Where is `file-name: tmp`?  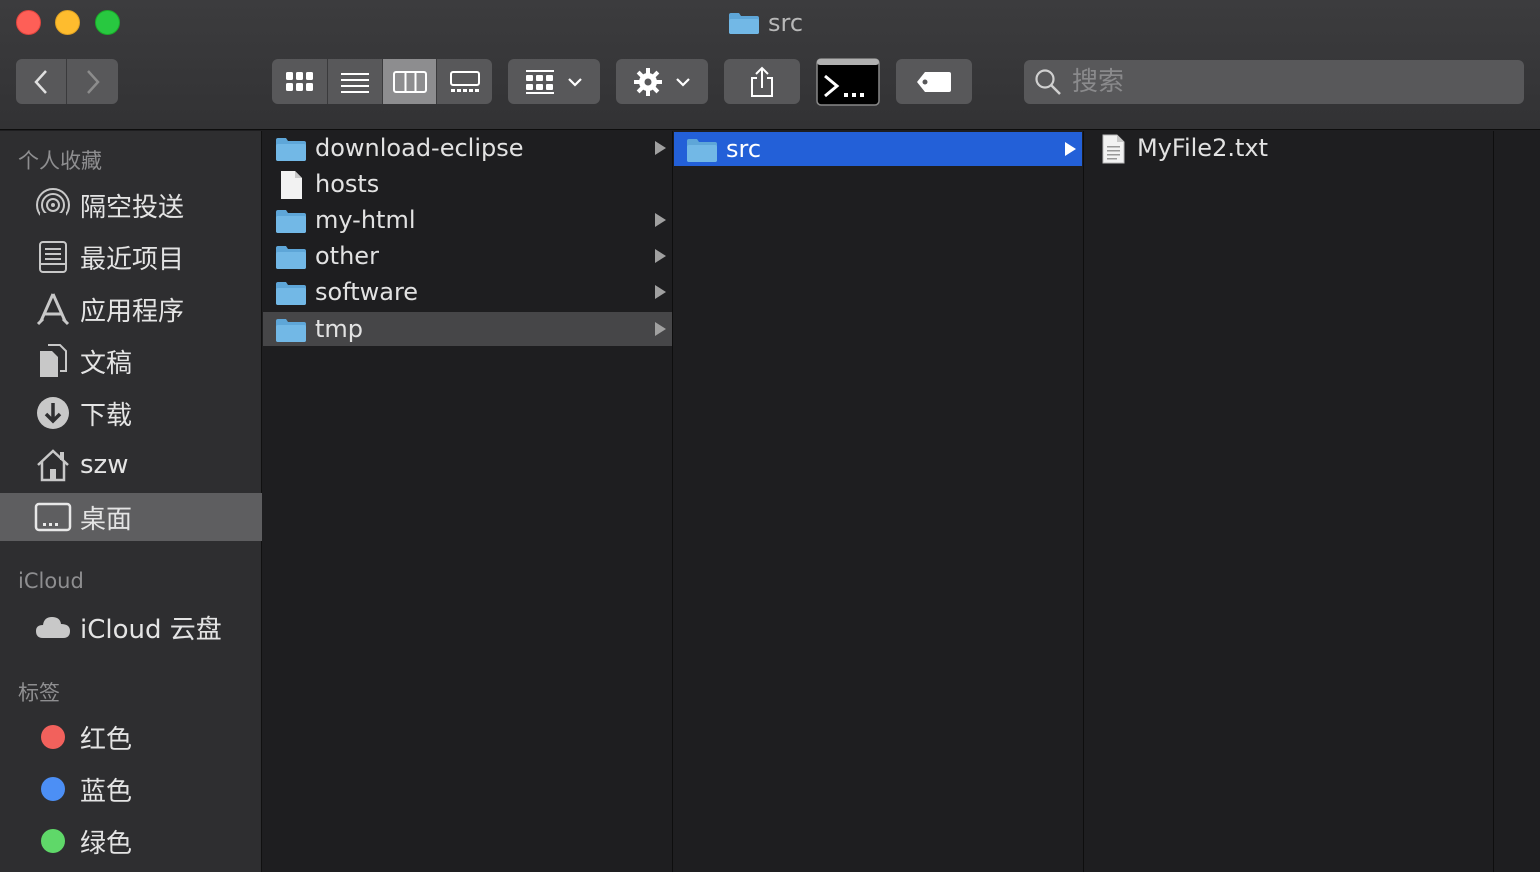 file-name: tmp is located at coordinates (339, 329).